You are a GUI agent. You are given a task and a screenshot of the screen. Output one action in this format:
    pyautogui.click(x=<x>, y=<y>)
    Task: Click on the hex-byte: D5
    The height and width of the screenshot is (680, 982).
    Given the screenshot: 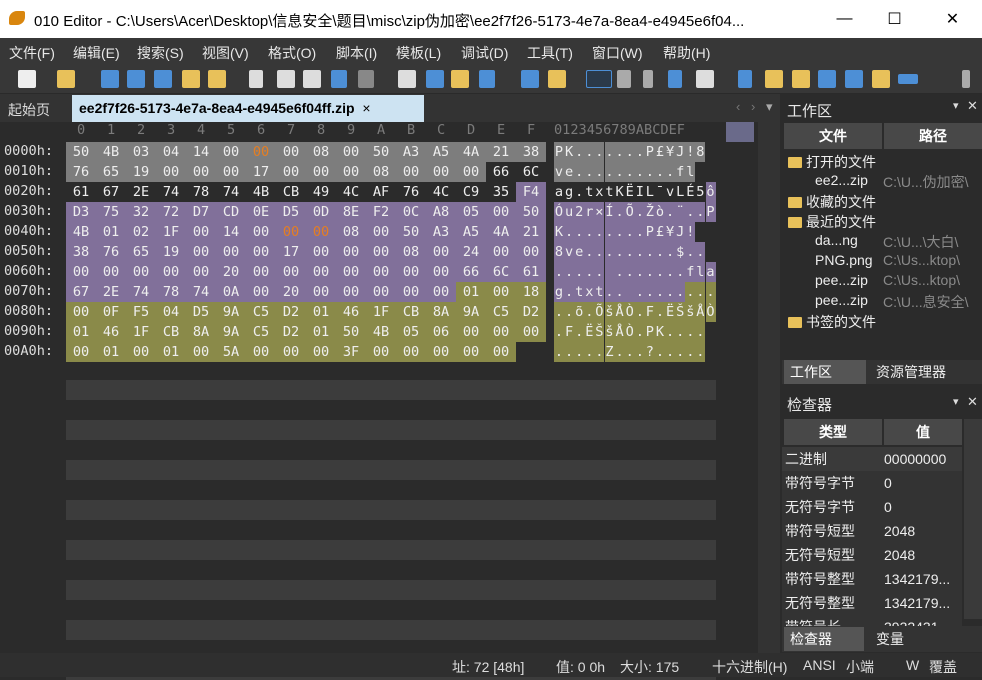 What is the action you would take?
    pyautogui.click(x=291, y=212)
    